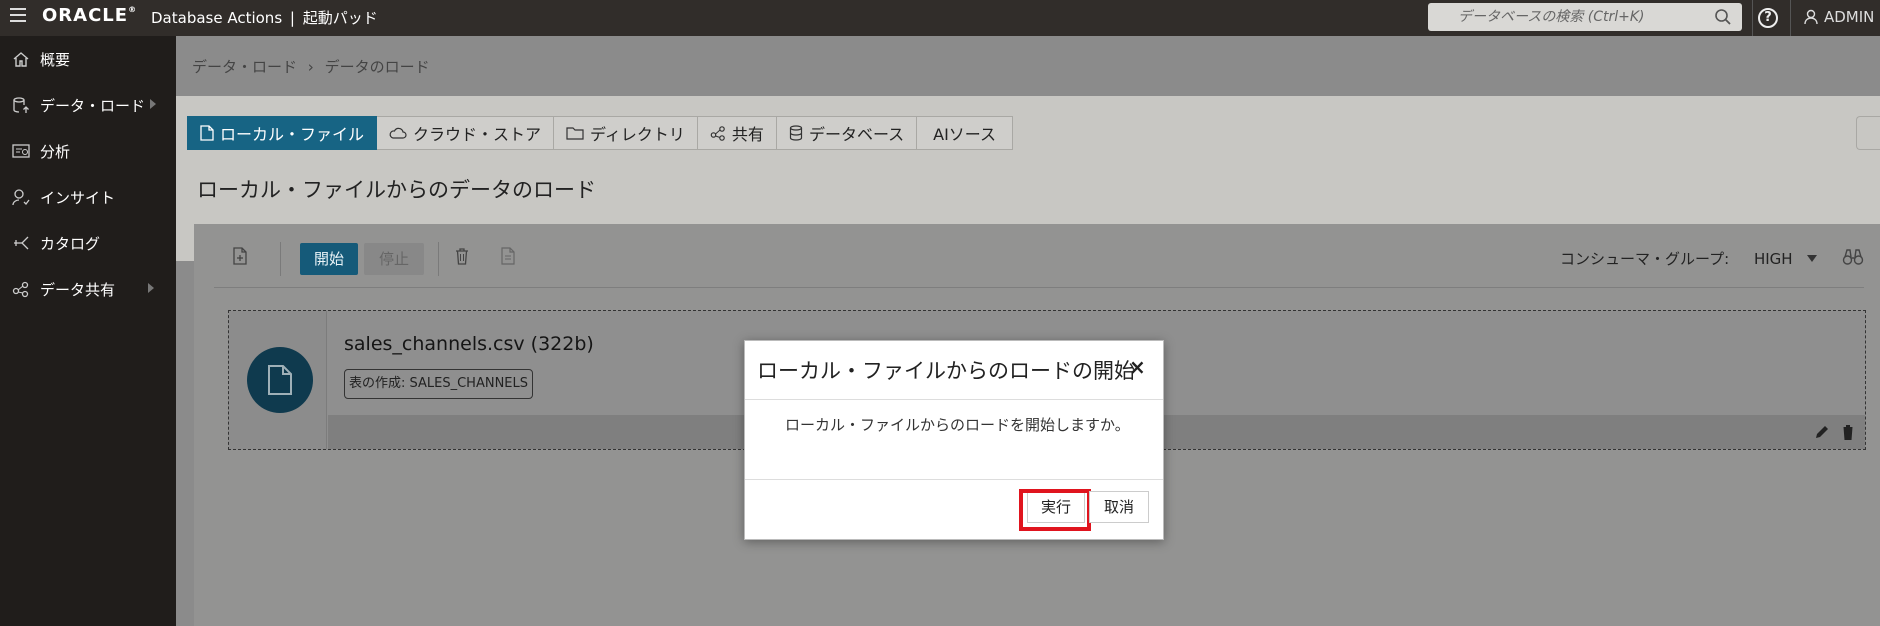 The image size is (1880, 626). What do you see at coordinates (469, 344) in the screenshot?
I see `file-name: sales_channels.csv (322b)` at bounding box center [469, 344].